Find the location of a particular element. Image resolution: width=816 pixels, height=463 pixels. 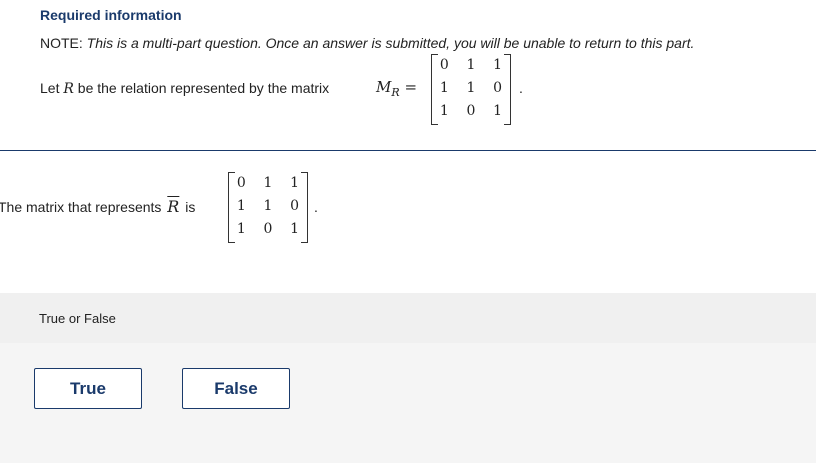

section-divider is located at coordinates (408, 150).